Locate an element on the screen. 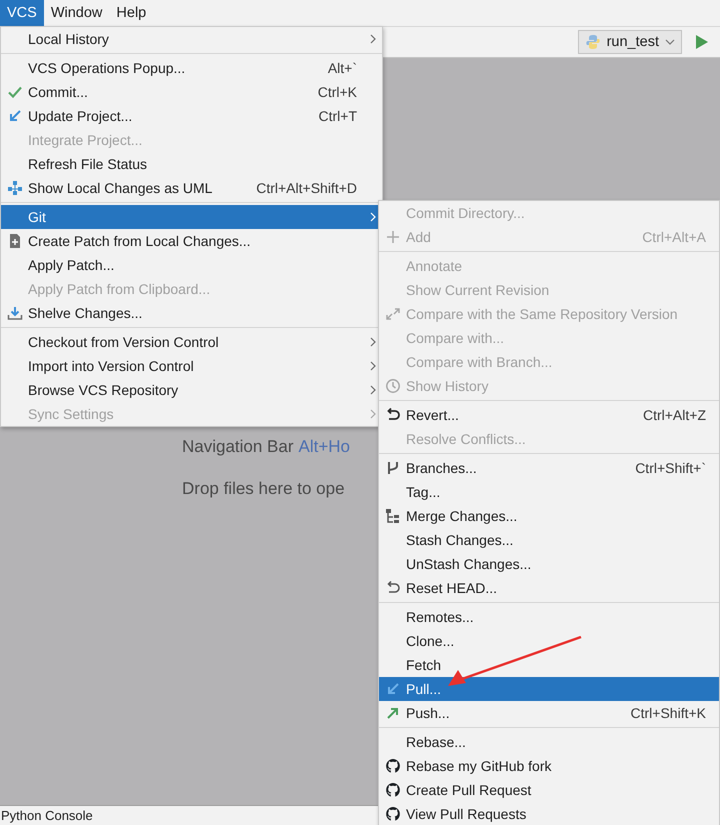 This screenshot has height=825, width=720. shortcut-text: Ctrl+Shift+K is located at coordinates (668, 713).